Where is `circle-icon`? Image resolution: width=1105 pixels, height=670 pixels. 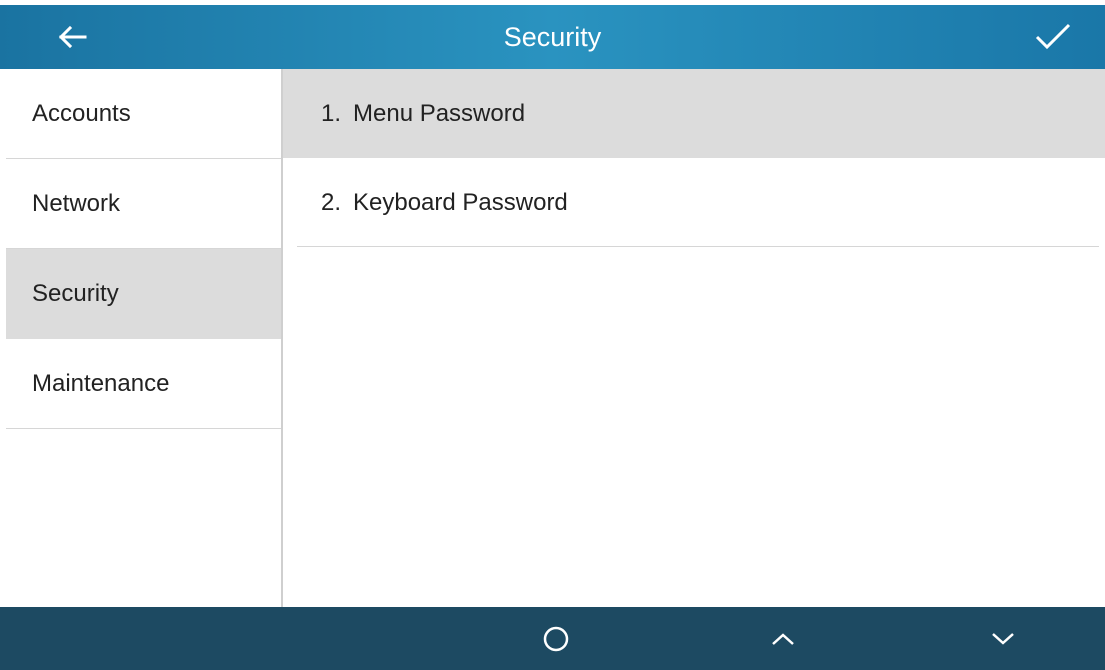 circle-icon is located at coordinates (556, 638).